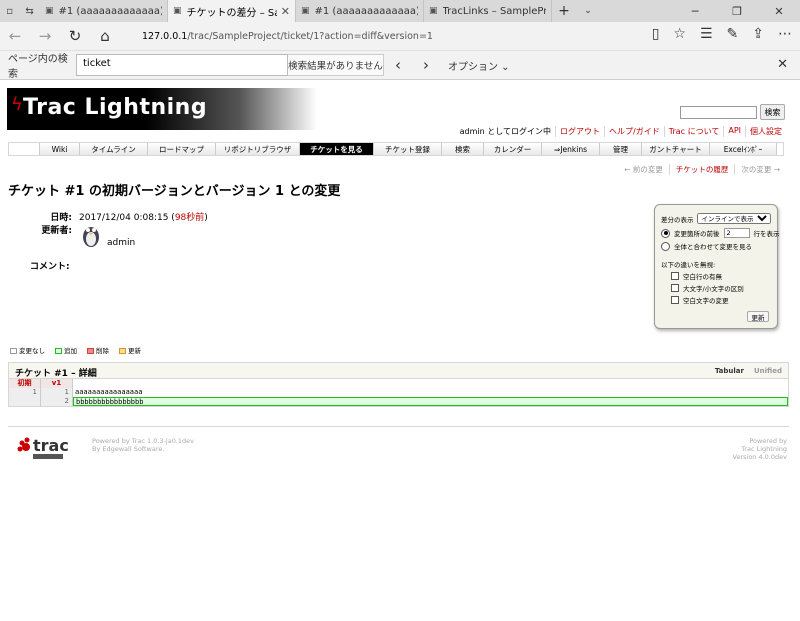 The image size is (800, 621). I want to click on context-radio, so click(665, 233).